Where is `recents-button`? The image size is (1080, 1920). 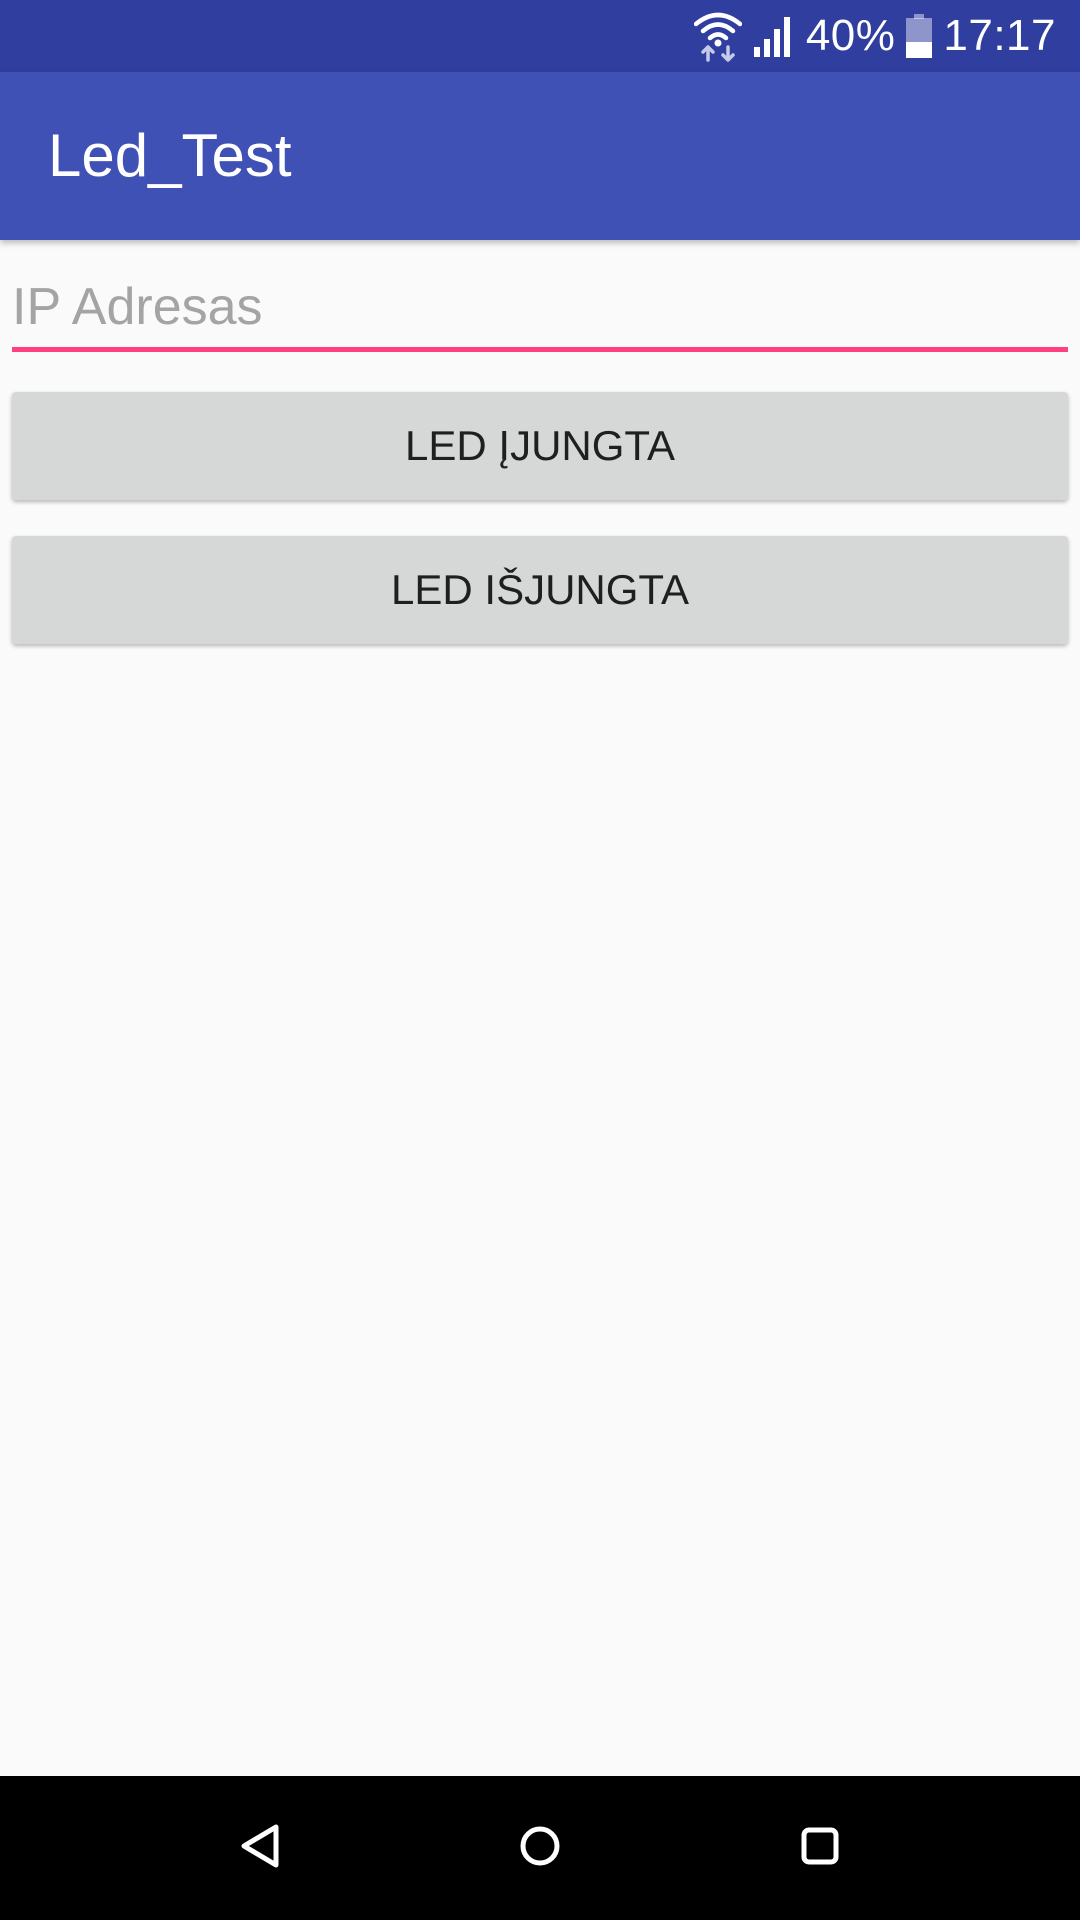
recents-button is located at coordinates (820, 1848).